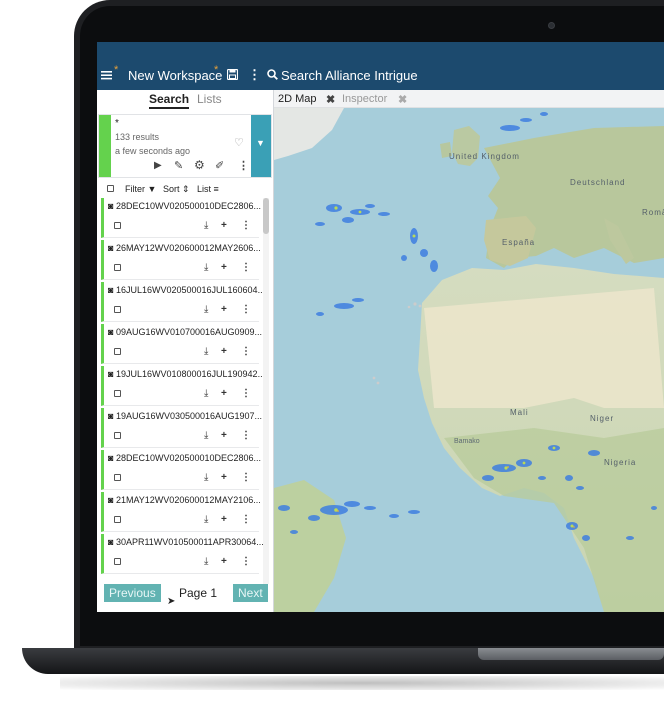 This screenshot has height=704, width=664. I want to click on query-text: *, so click(117, 123).